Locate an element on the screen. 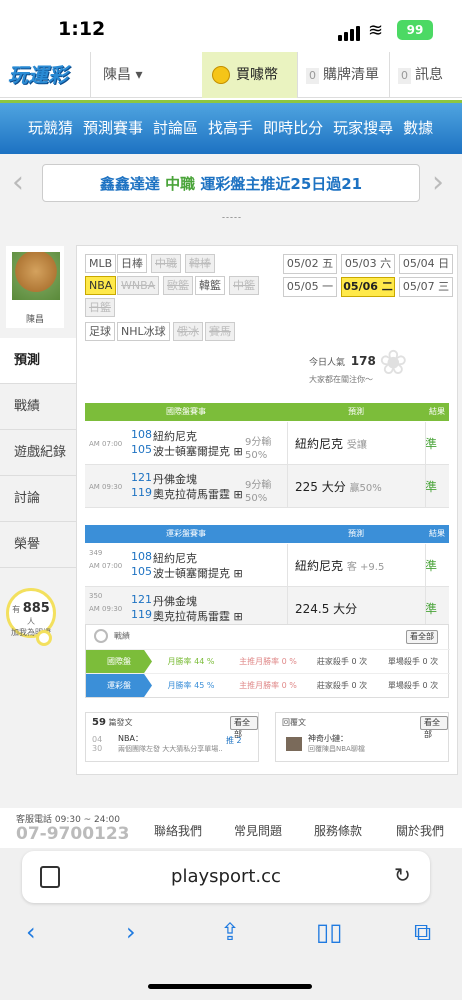  cart-link: 0 購牌清單 is located at coordinates (343, 75).